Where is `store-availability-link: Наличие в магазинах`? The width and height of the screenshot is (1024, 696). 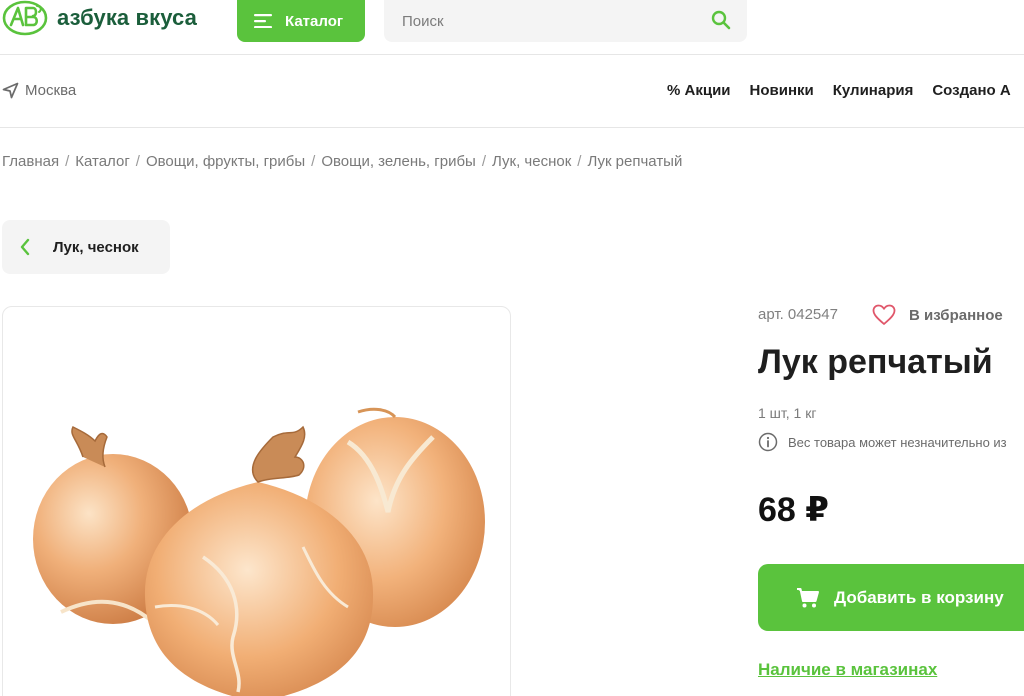
store-availability-link: Наличие в магазинах is located at coordinates (847, 670).